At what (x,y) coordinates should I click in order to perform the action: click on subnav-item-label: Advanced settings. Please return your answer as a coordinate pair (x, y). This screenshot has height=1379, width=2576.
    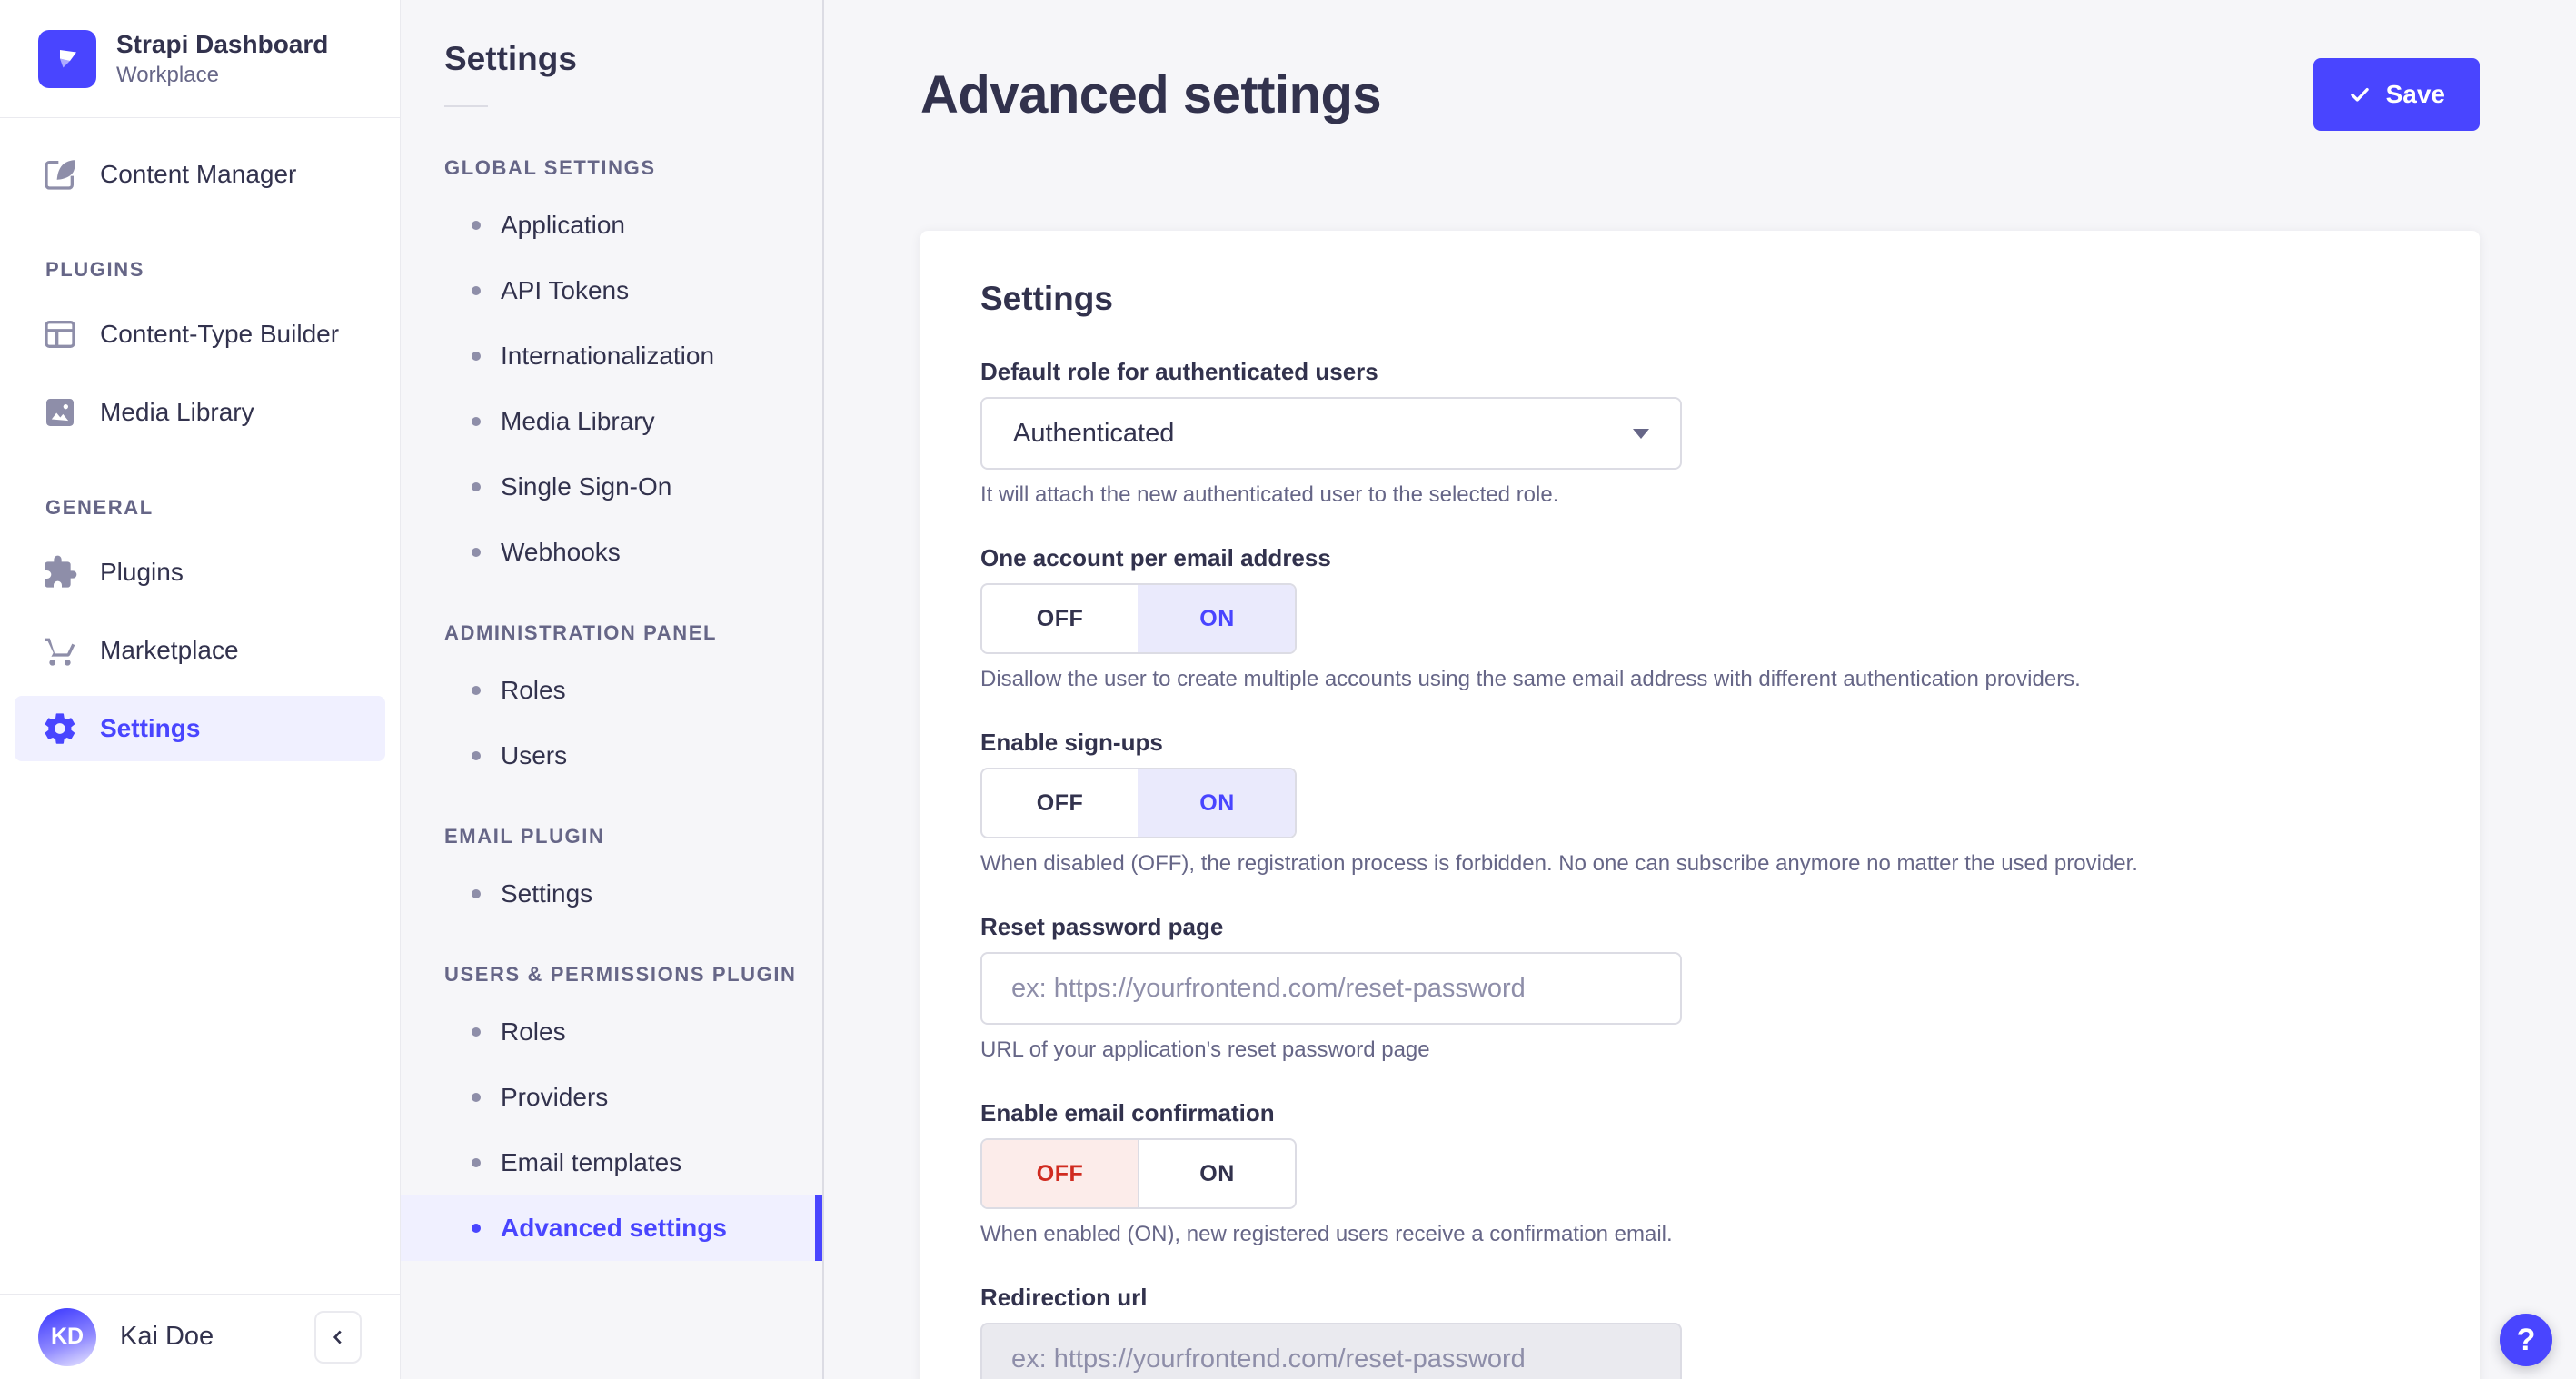
    Looking at the image, I should click on (614, 1228).